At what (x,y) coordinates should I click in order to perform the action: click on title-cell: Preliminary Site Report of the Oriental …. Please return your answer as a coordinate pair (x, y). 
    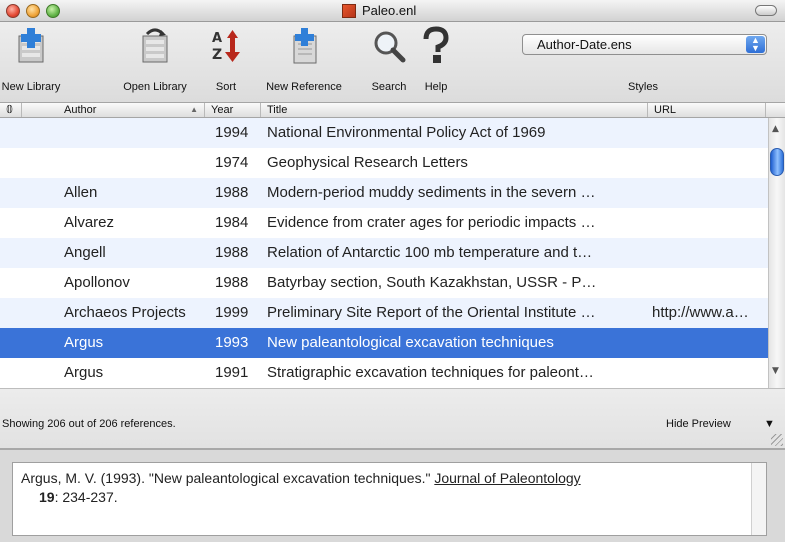
    Looking at the image, I should click on (431, 312).